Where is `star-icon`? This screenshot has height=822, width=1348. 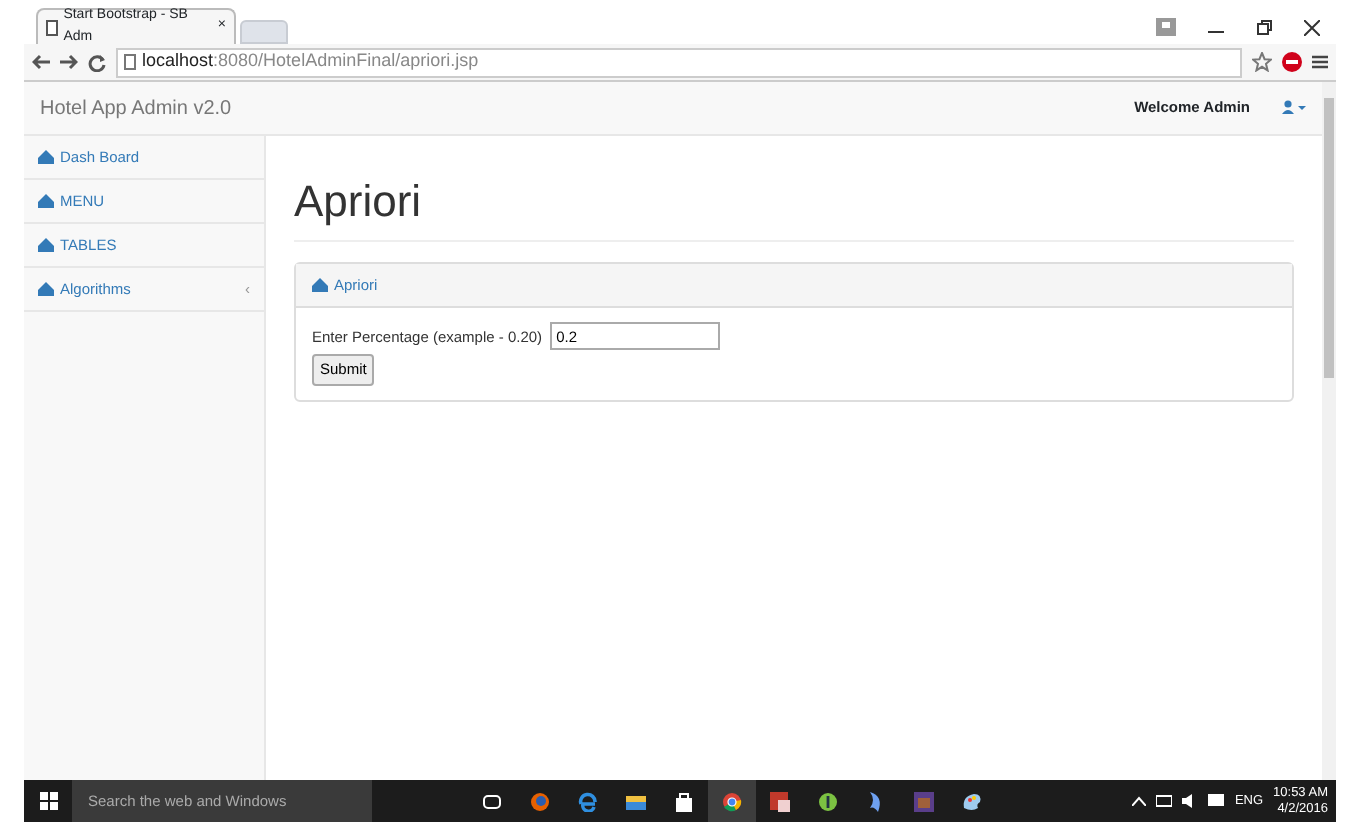
star-icon is located at coordinates (1262, 62).